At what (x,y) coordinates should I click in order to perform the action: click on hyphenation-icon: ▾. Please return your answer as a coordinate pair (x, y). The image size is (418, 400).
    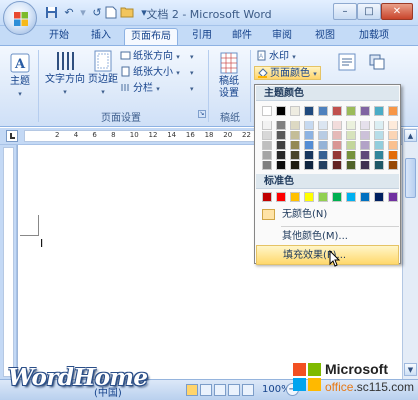
    Looking at the image, I should click on (192, 89).